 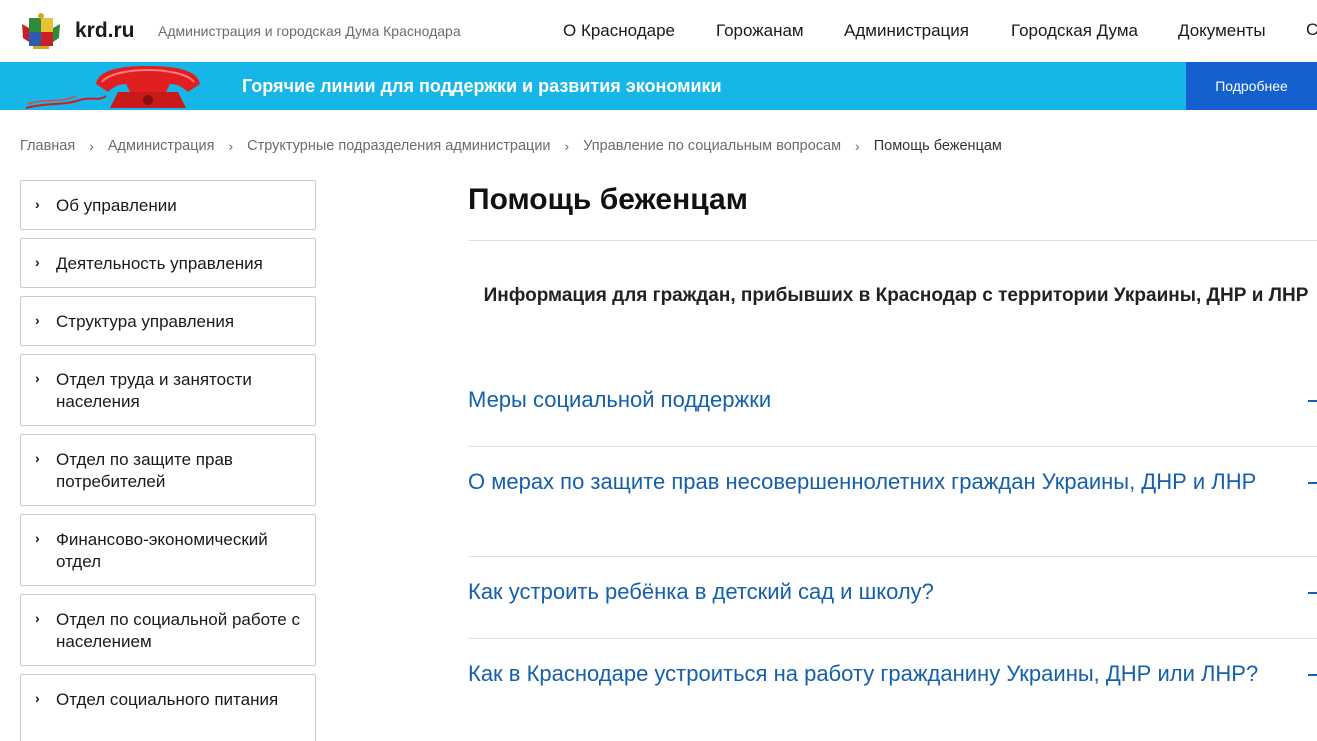 I want to click on breadcrumb-link-home: Главная, so click(x=47, y=146).